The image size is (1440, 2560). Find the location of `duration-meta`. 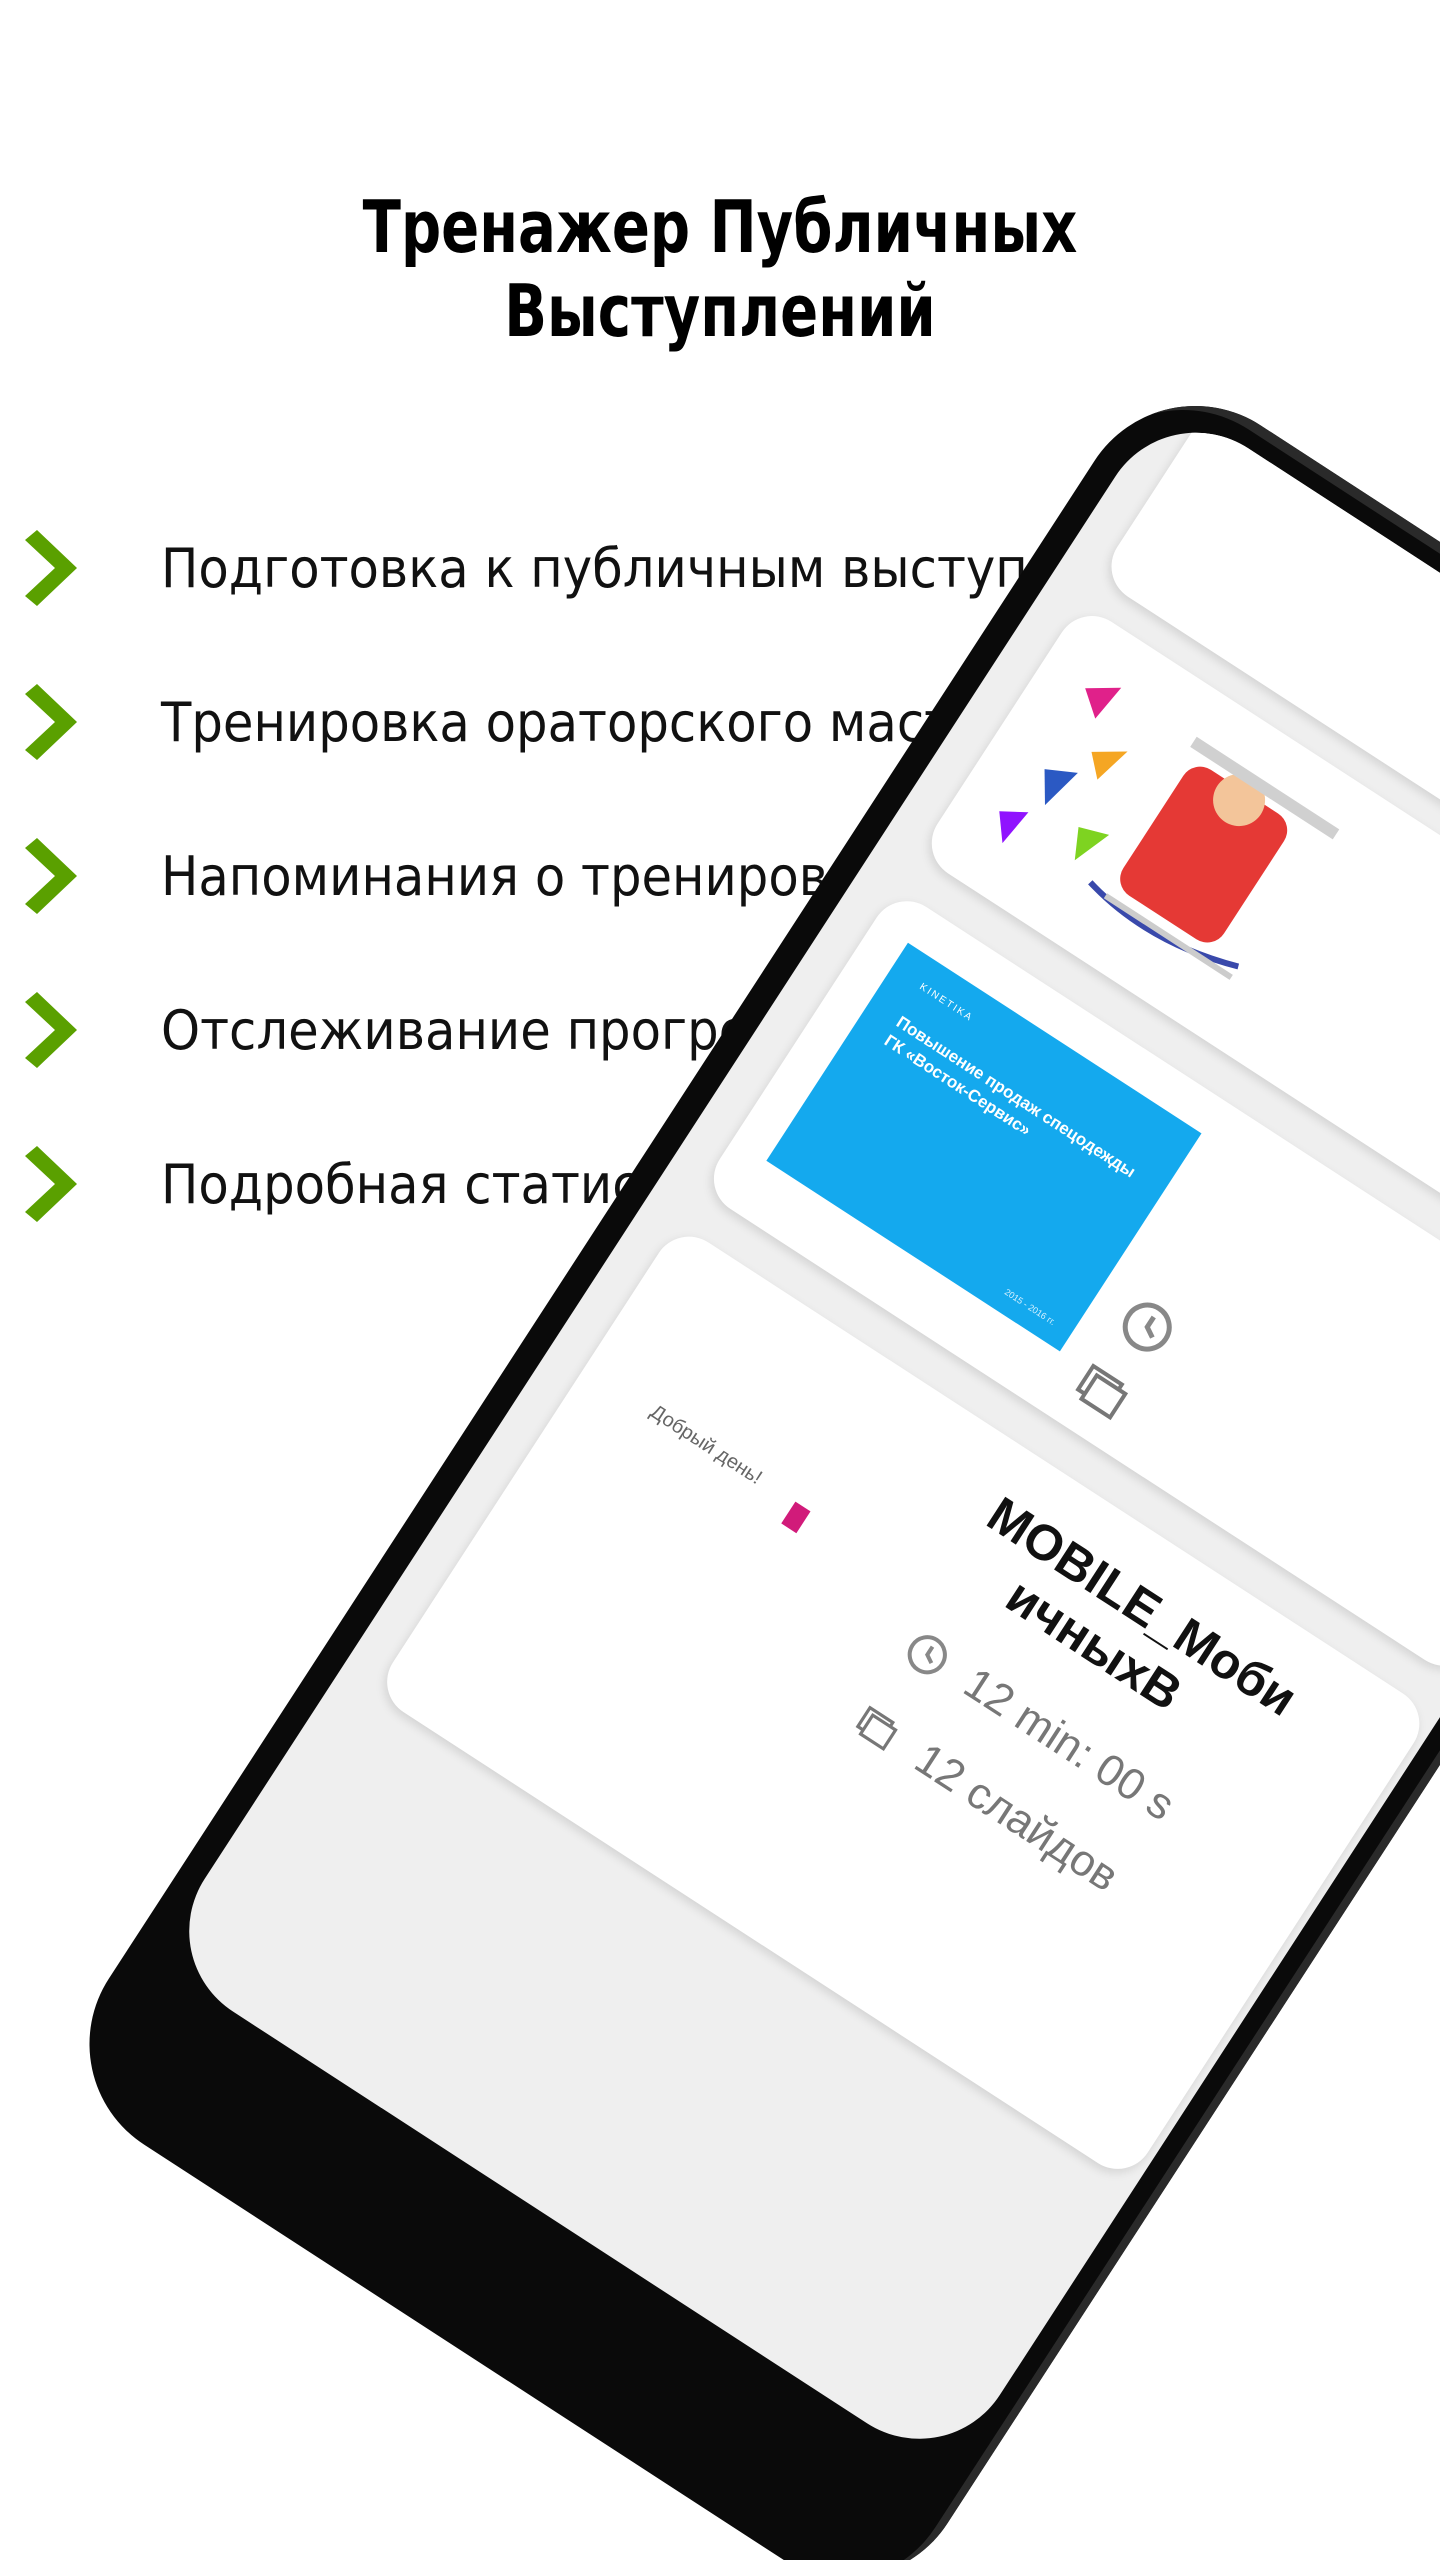

duration-meta is located at coordinates (1148, 1325).